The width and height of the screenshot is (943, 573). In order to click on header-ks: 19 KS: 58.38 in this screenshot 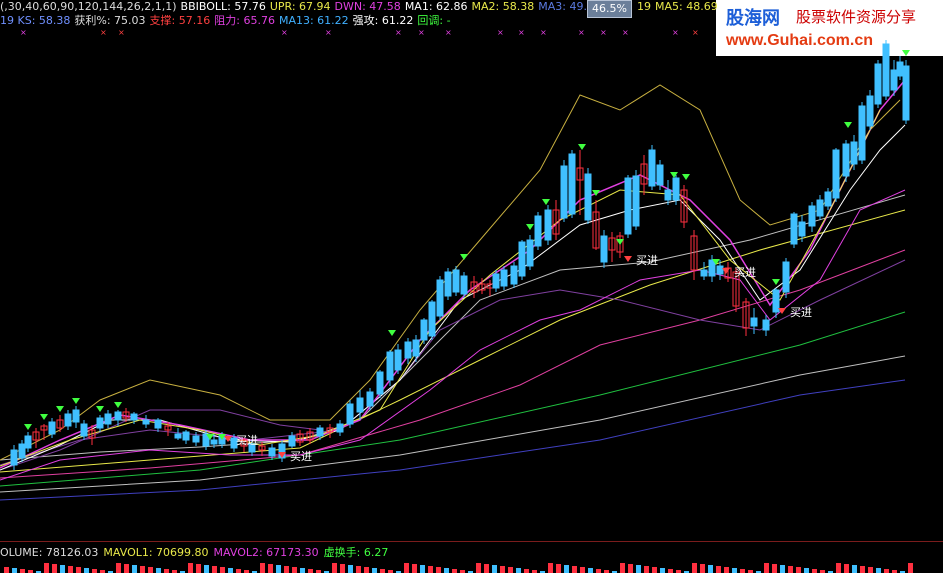, I will do `click(35, 20)`.